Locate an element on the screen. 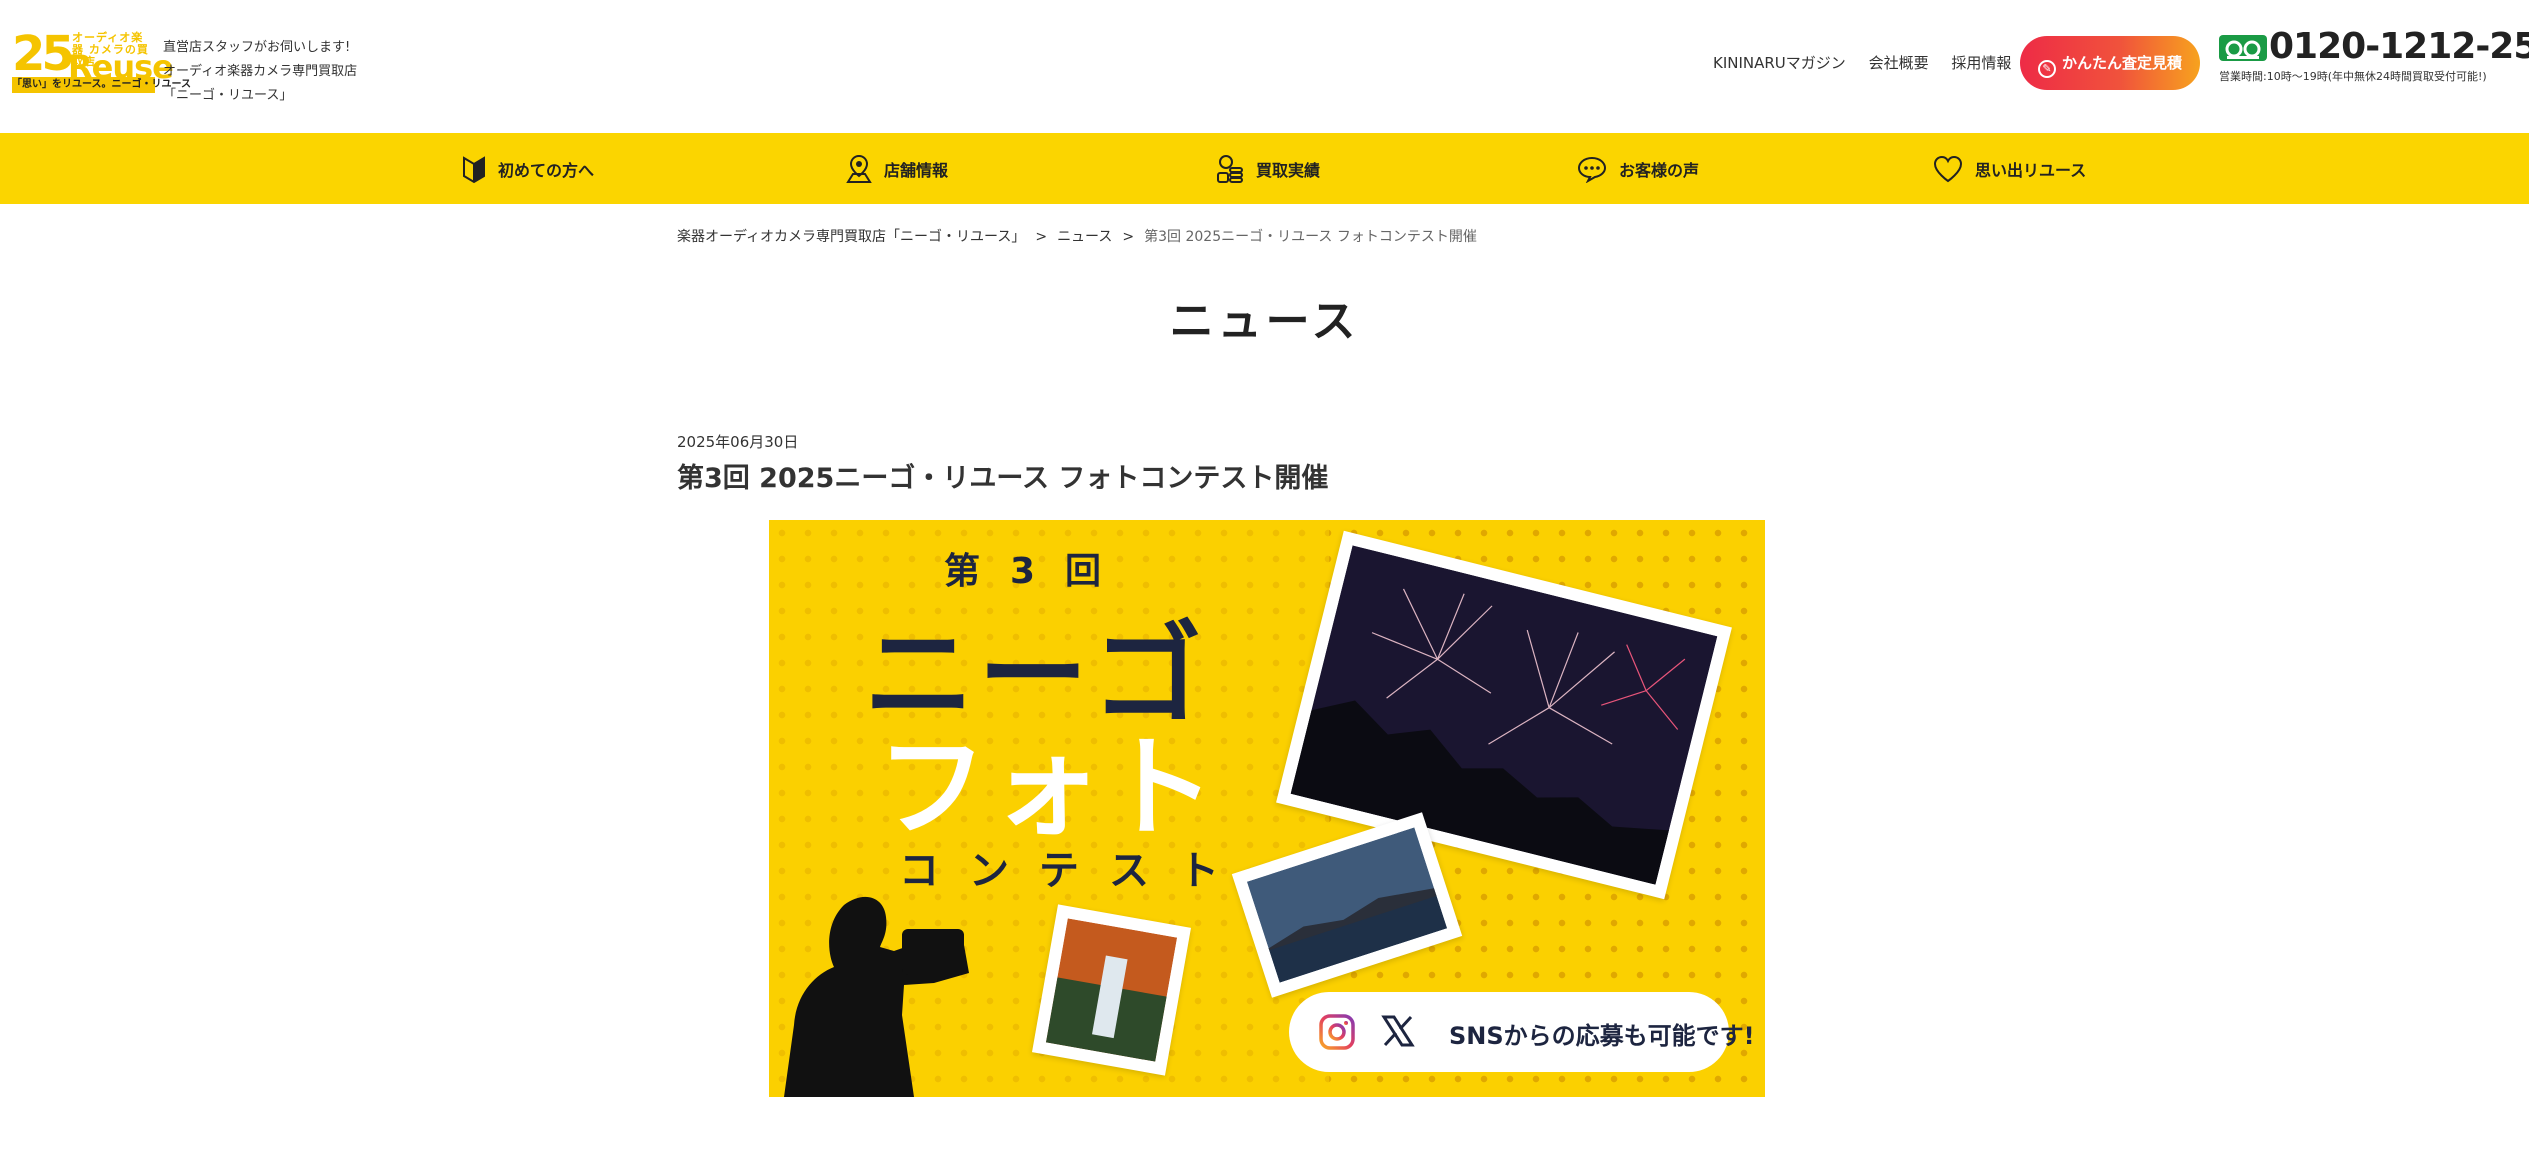 The height and width of the screenshot is (1166, 2529). post-title: 第3回 2025ニーゴ・リユース フォトコンテスト開催 is located at coordinates (1003, 478).